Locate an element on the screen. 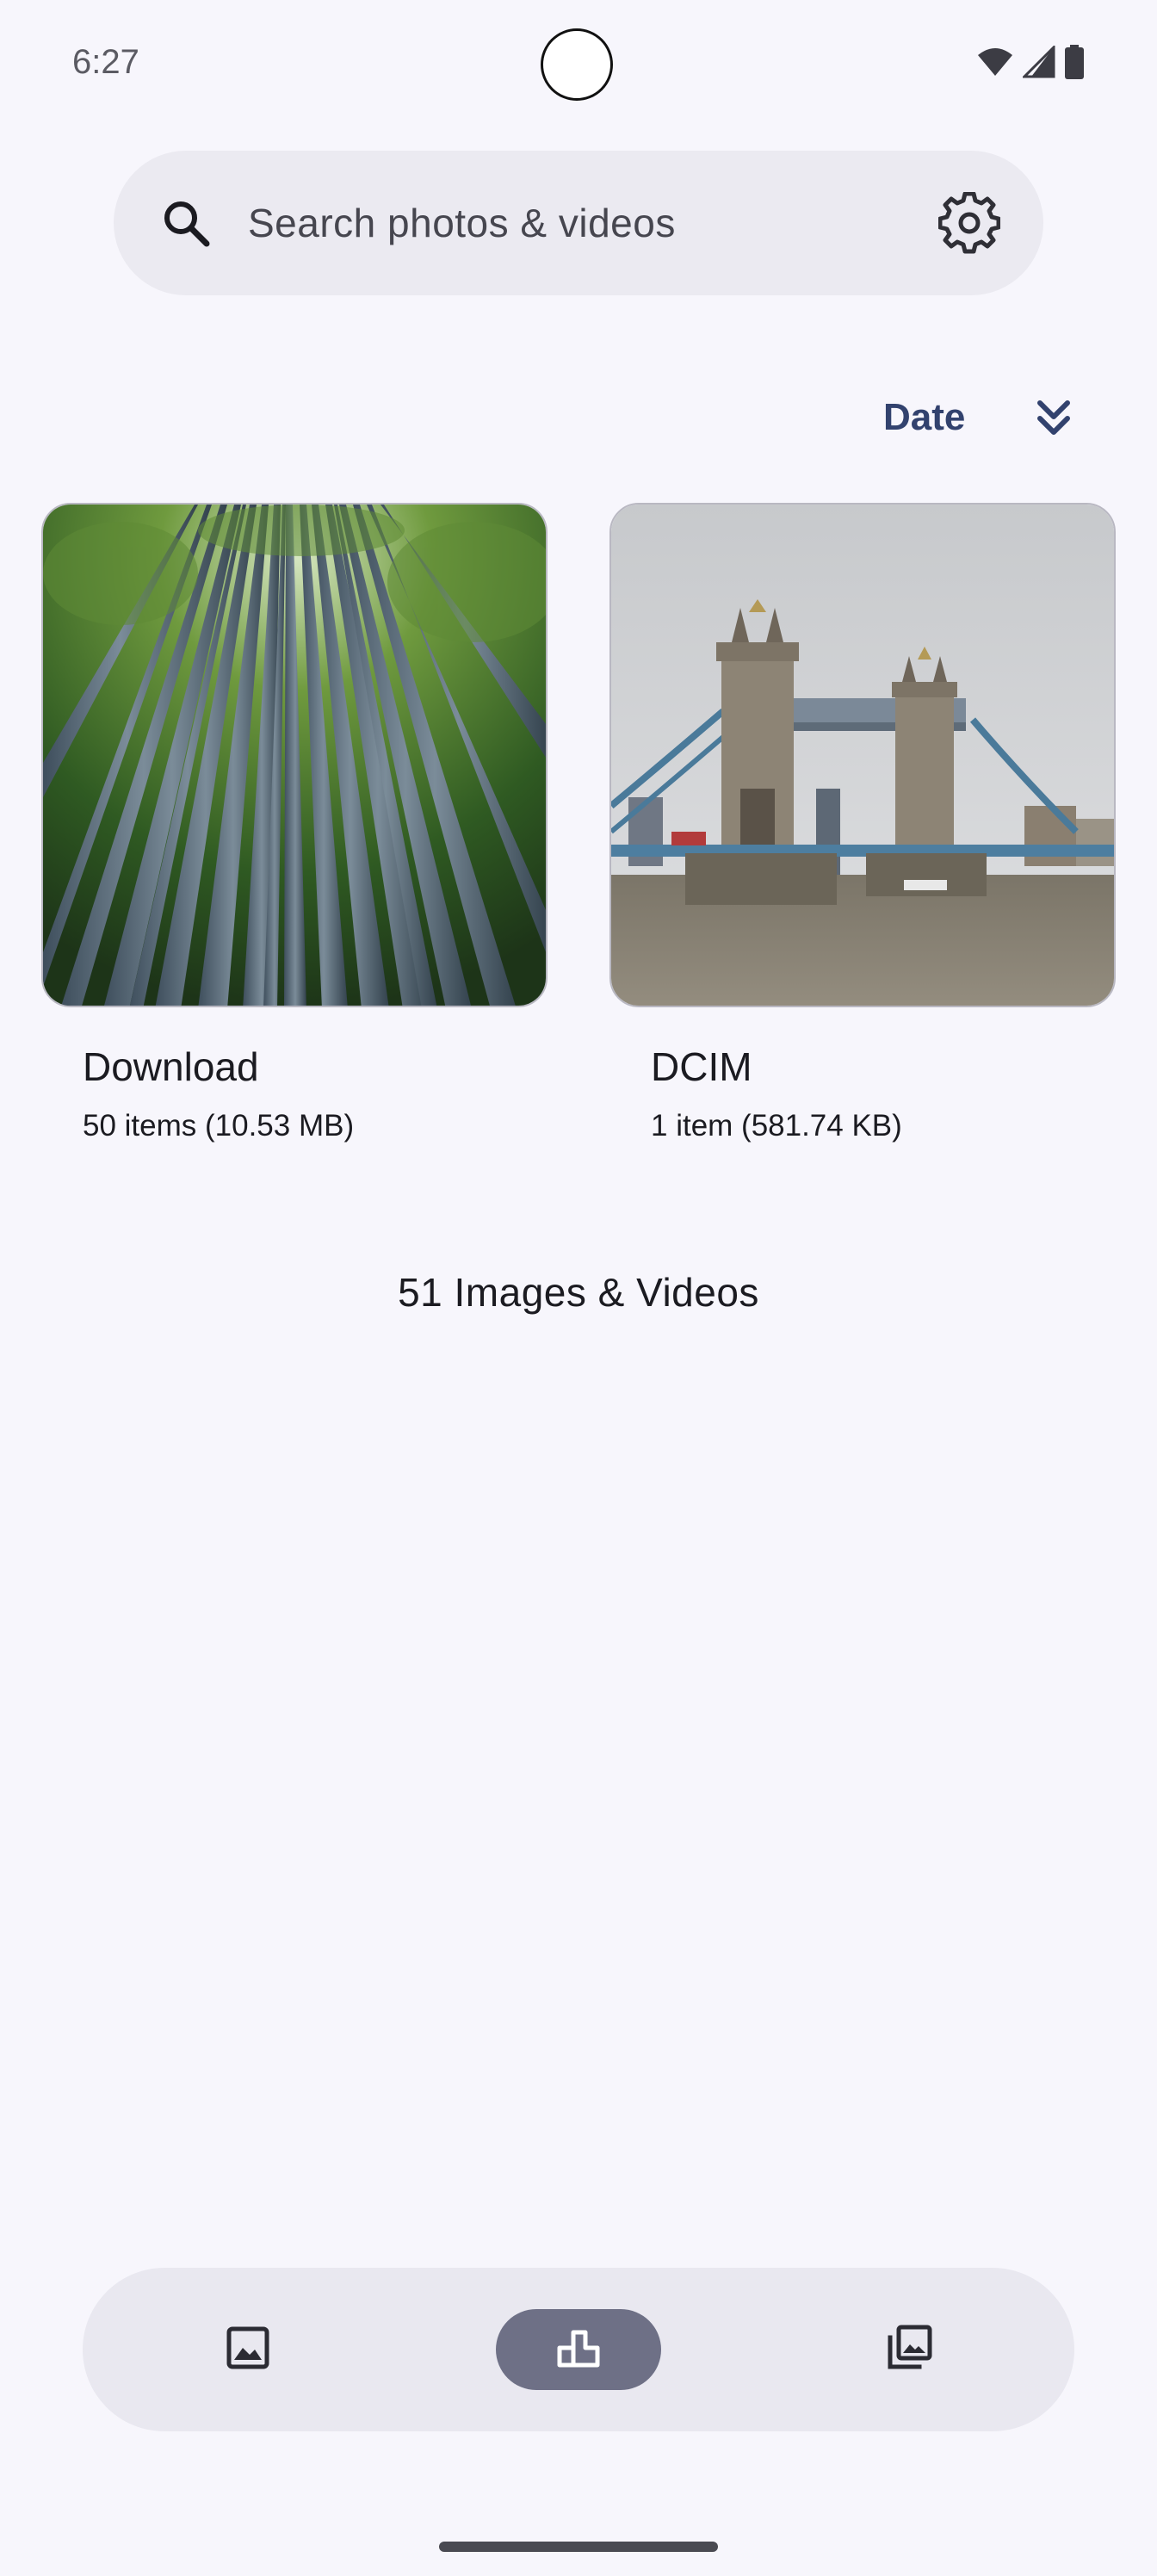 Image resolution: width=1157 pixels, height=2576 pixels. album-thumbnail-bamboo is located at coordinates (295, 755).